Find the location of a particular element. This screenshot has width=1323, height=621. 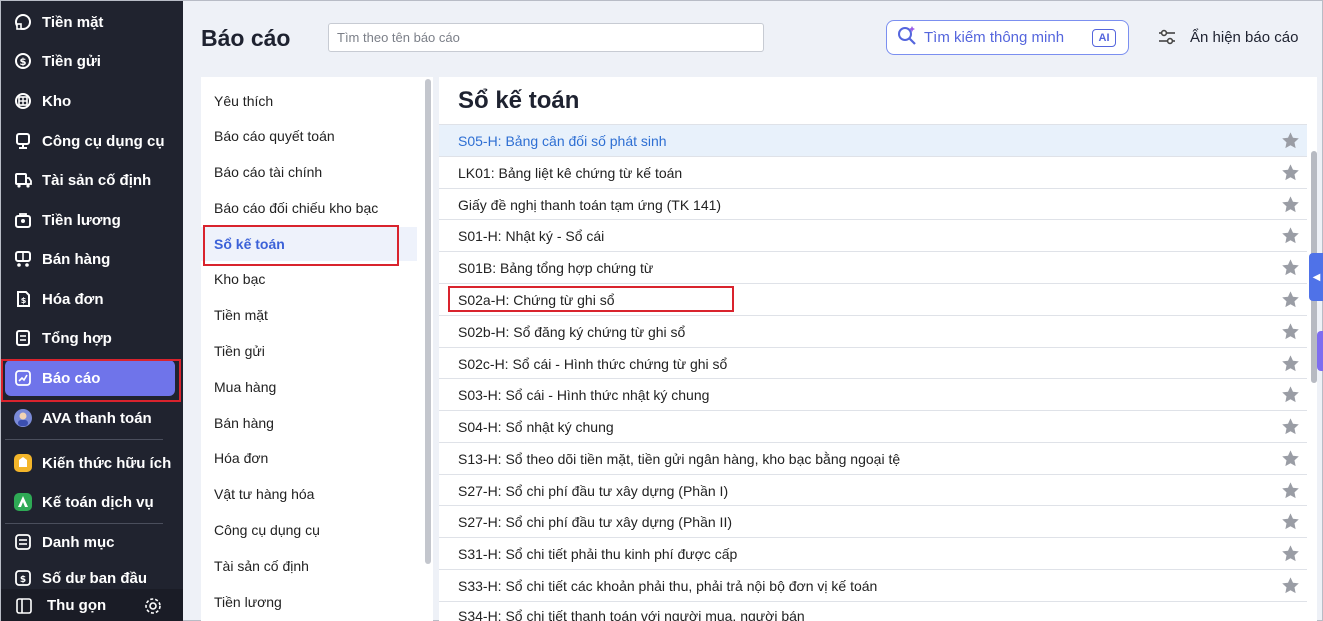

report-row: S01-H: Nhật ký - Sổ cái is located at coordinates (873, 235).